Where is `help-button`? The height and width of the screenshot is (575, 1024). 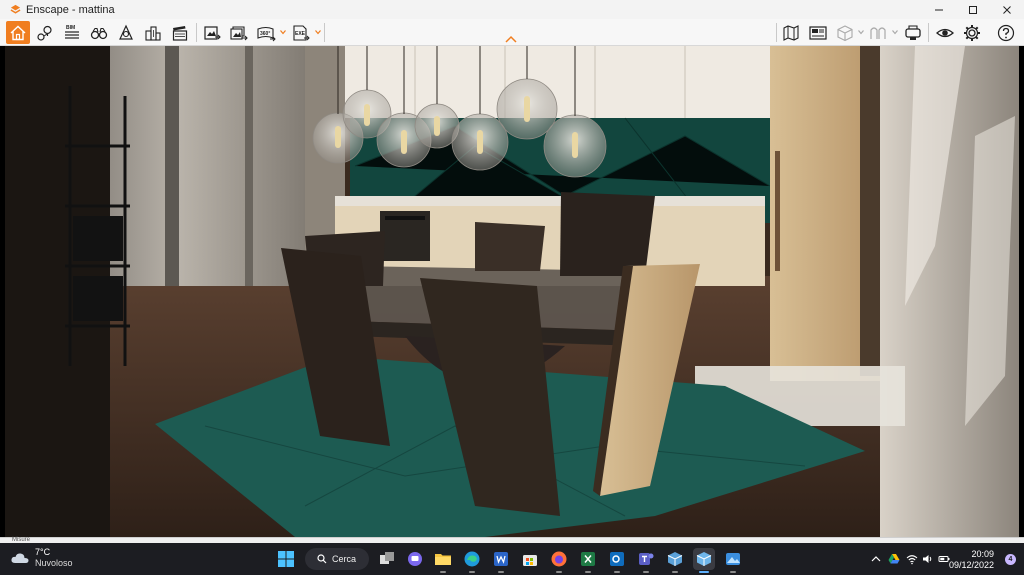
help-button is located at coordinates (1006, 32).